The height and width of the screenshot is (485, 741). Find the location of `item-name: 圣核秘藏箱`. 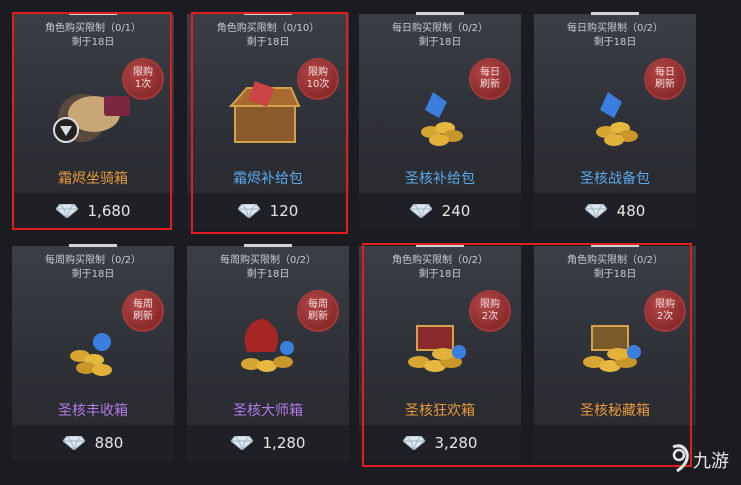

item-name: 圣核秘藏箱 is located at coordinates (615, 411).